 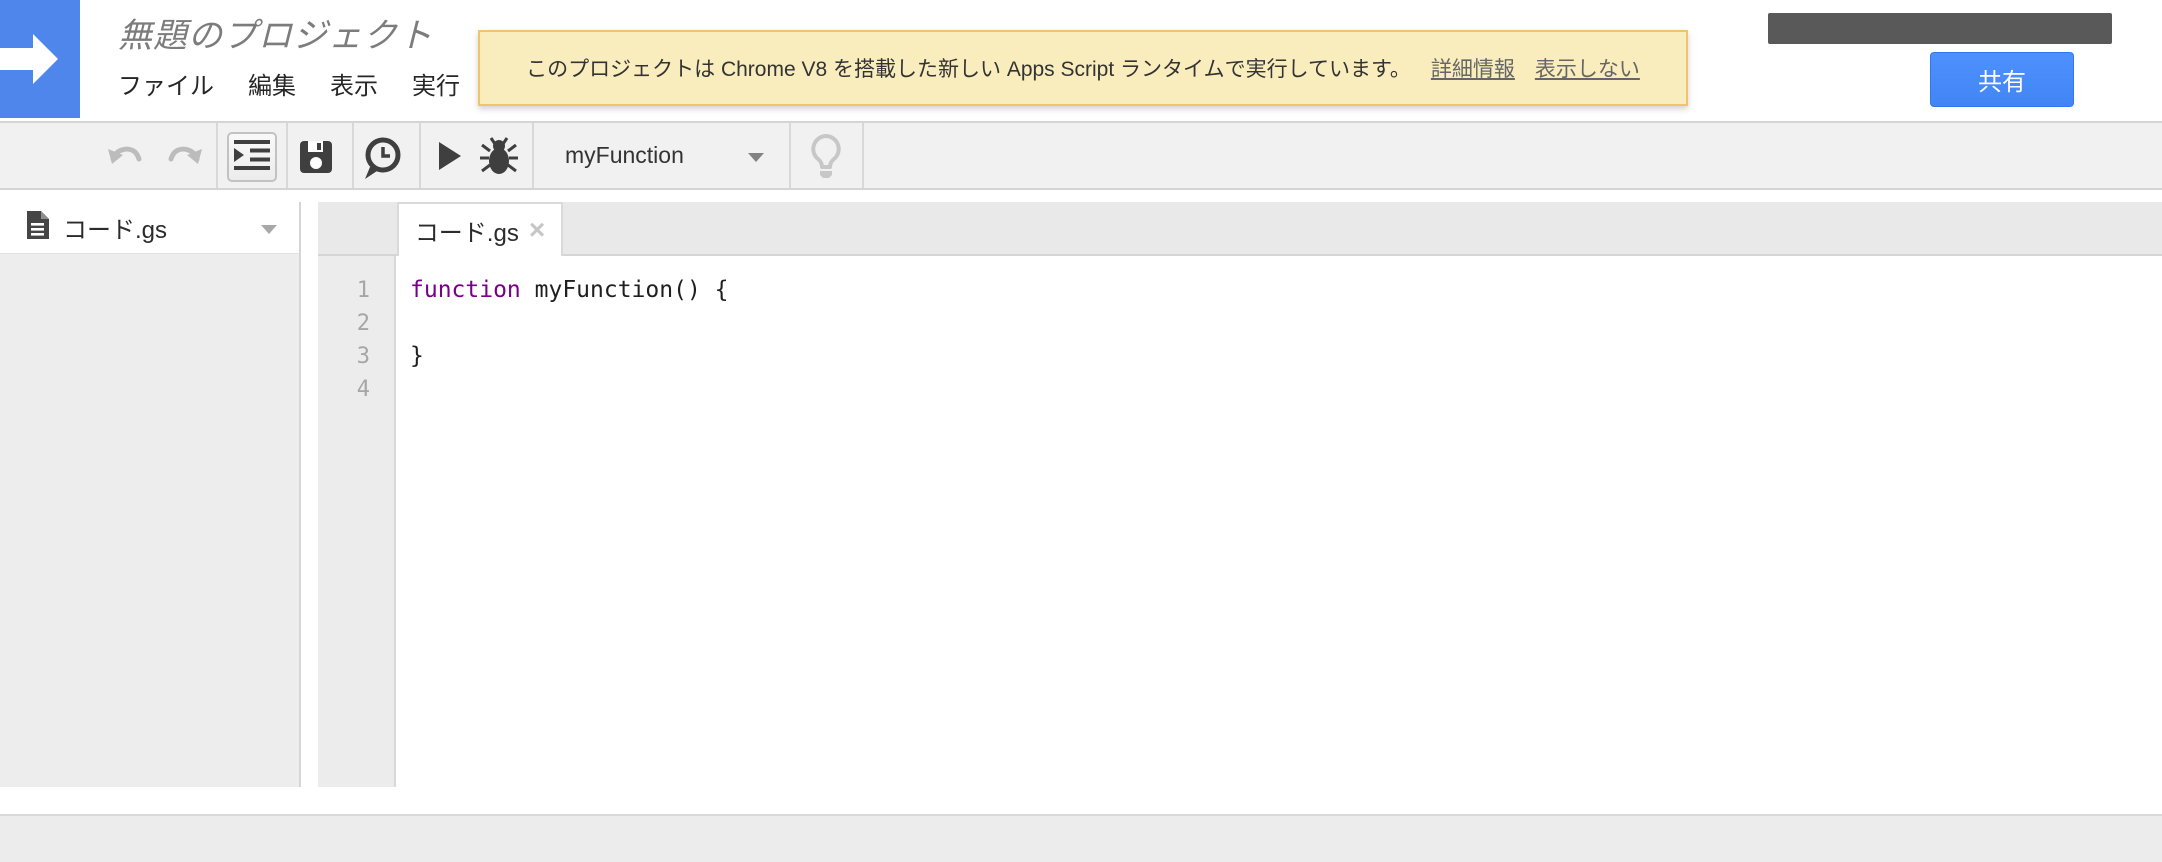 What do you see at coordinates (363, 323) in the screenshot?
I see `line-number: 2` at bounding box center [363, 323].